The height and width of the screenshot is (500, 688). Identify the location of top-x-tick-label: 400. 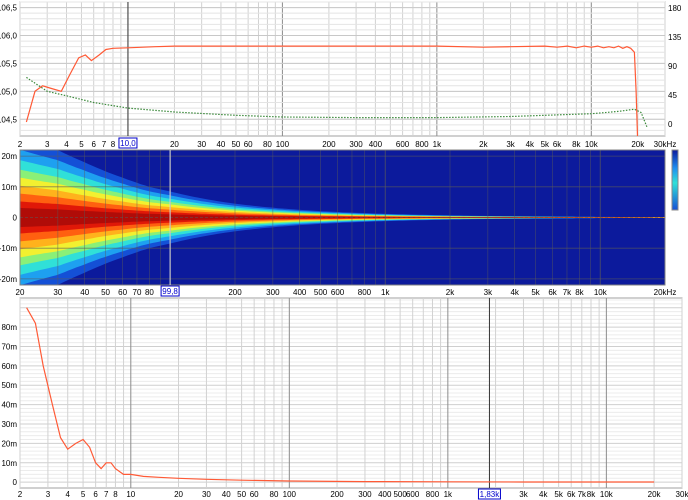
(376, 144).